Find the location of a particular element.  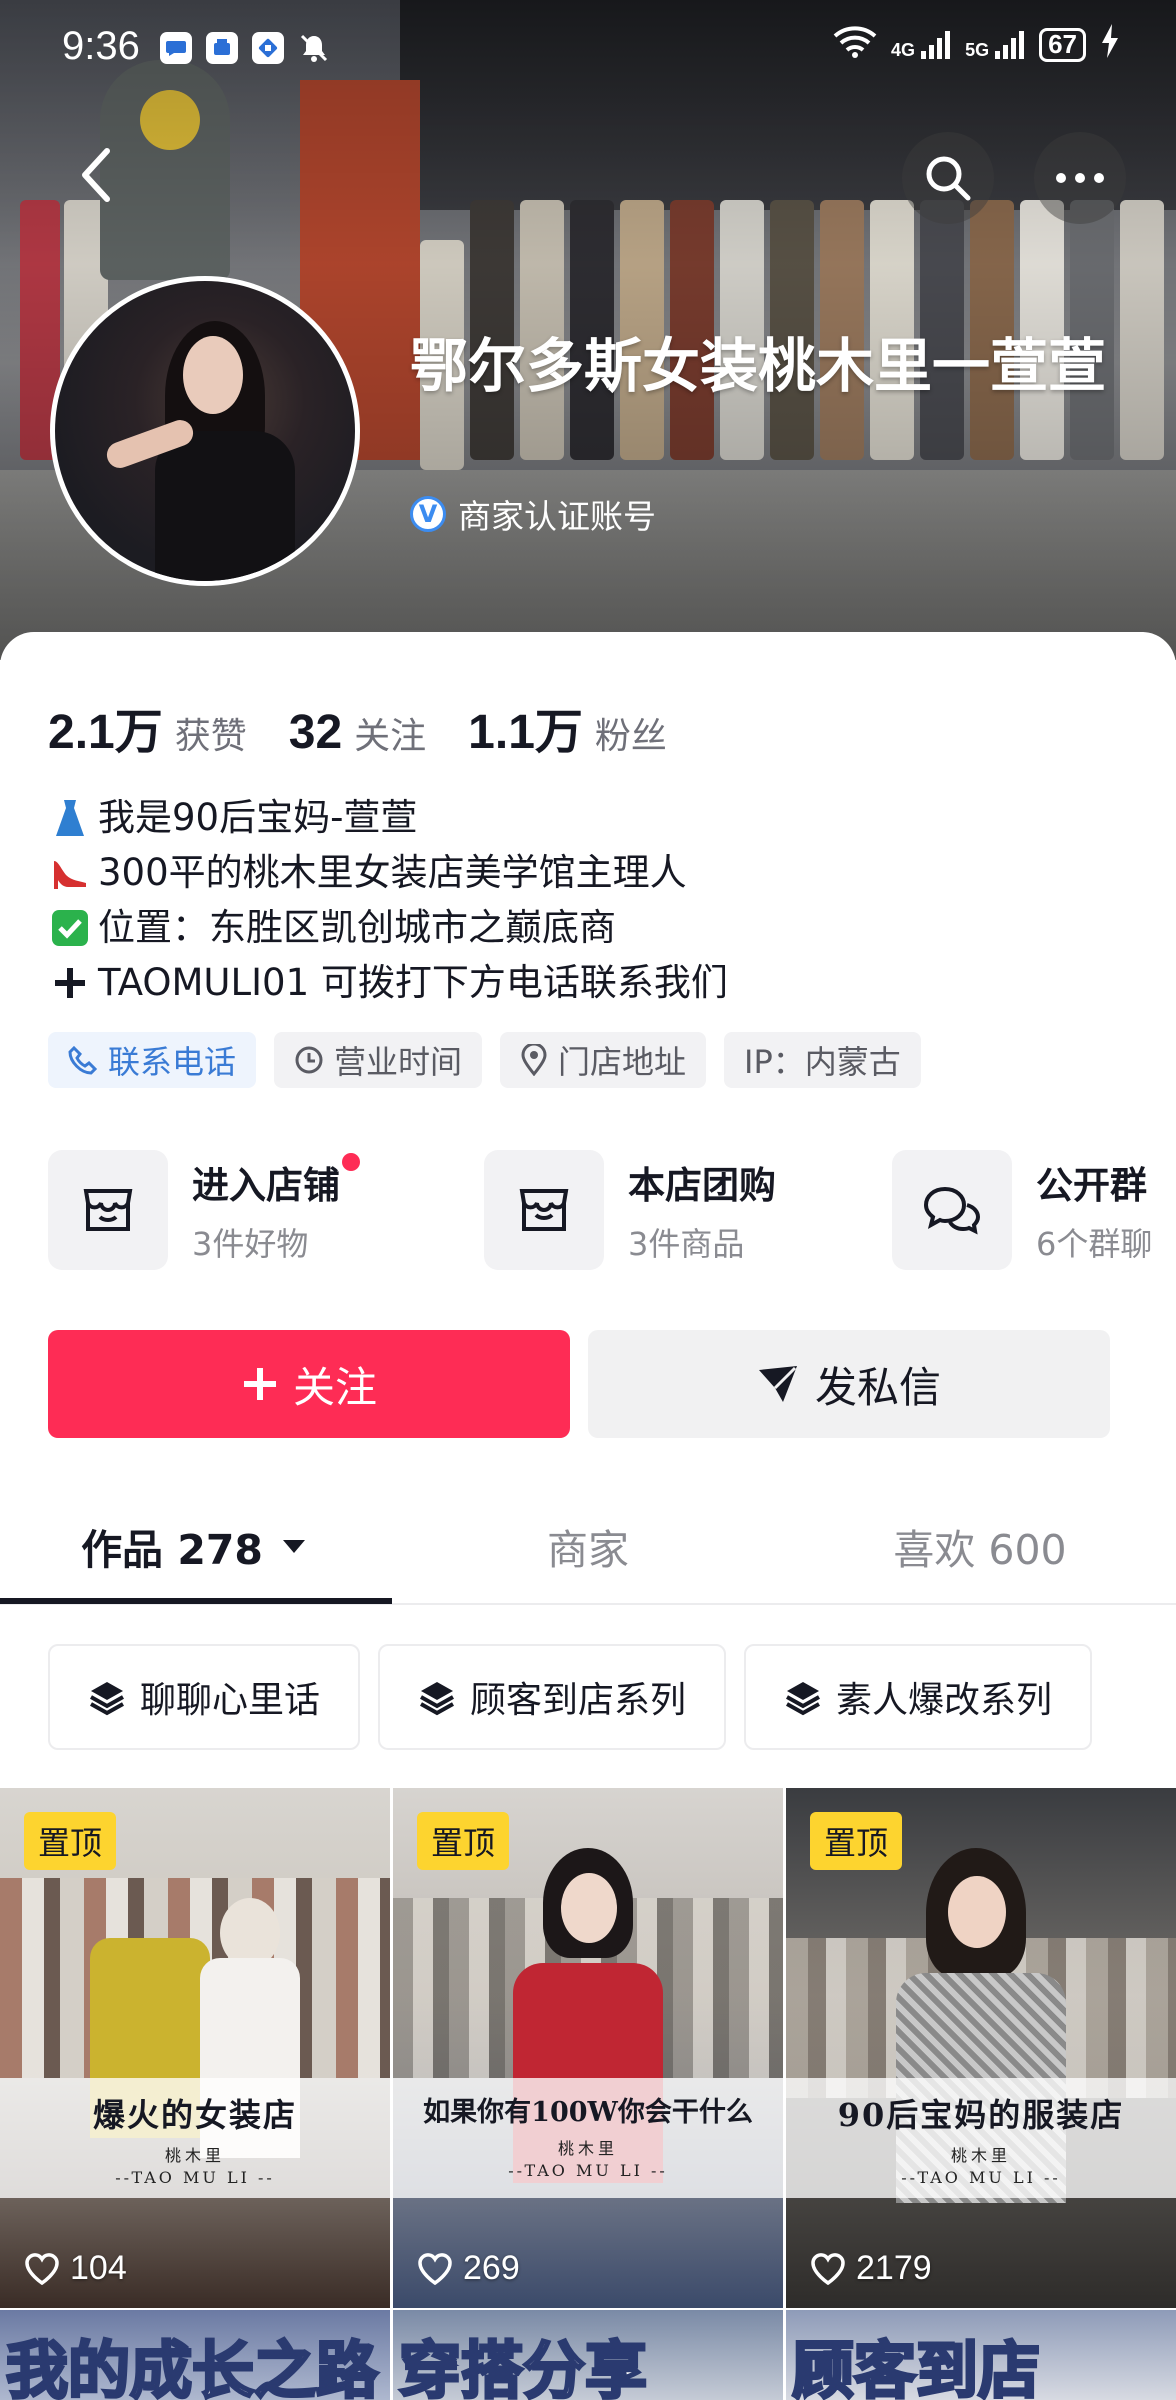

back-button is located at coordinates (96, 175).